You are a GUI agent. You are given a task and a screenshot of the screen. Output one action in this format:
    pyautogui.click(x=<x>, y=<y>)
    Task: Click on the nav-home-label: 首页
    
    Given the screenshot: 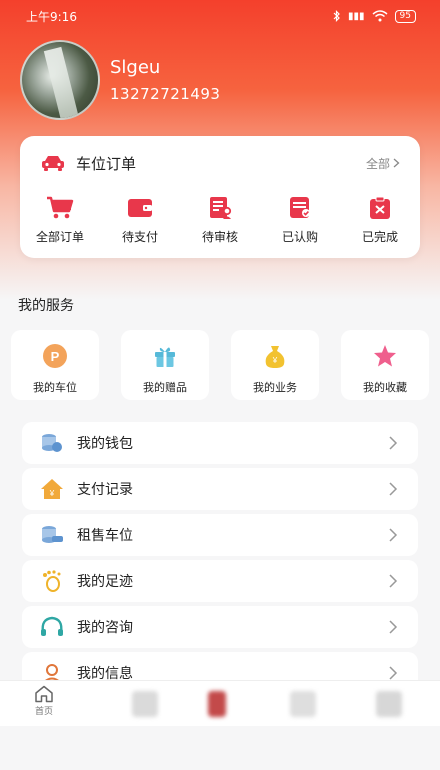 What is the action you would take?
    pyautogui.click(x=43, y=712)
    